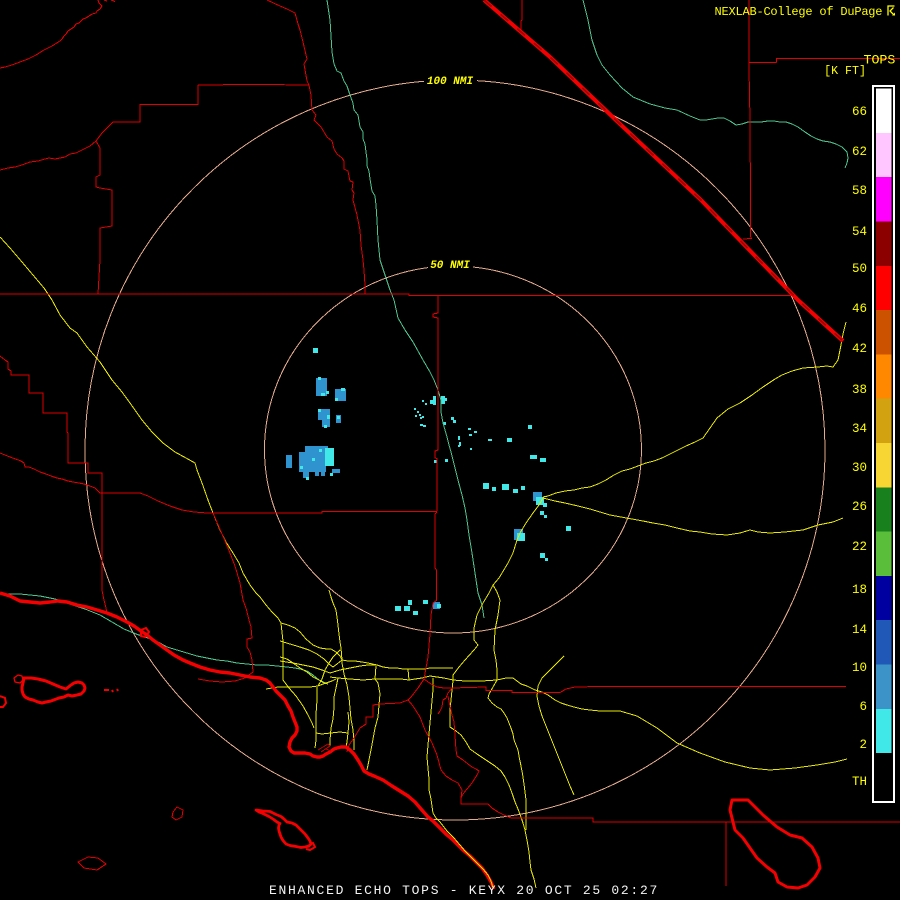  What do you see at coordinates (859, 547) in the screenshot?
I see `svg-text: 22` at bounding box center [859, 547].